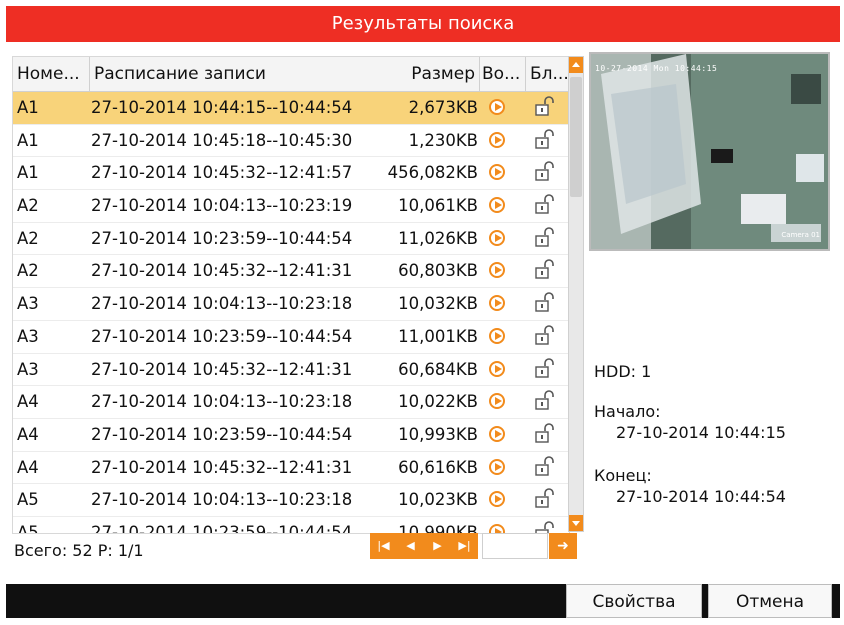  What do you see at coordinates (222, 107) in the screenshot?
I see `row-schedule: 27-10-2014 10:44:15--10:44:54` at bounding box center [222, 107].